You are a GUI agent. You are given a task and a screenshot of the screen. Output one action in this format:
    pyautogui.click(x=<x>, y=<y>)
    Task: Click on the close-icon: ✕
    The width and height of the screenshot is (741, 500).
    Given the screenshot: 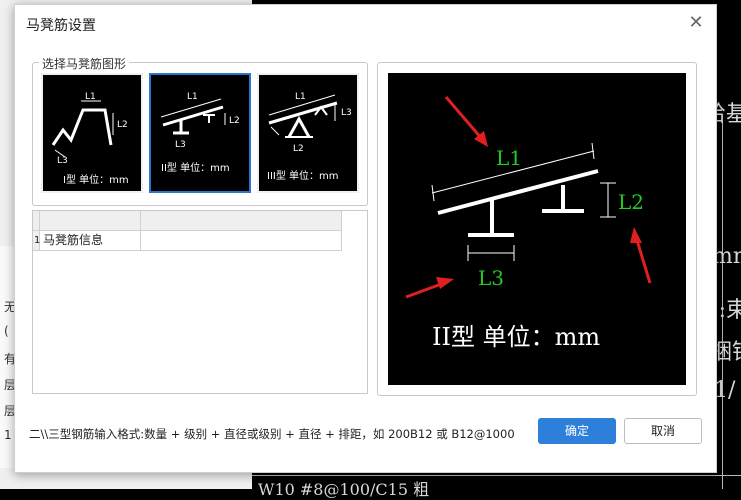 What is the action you would take?
    pyautogui.click(x=696, y=23)
    